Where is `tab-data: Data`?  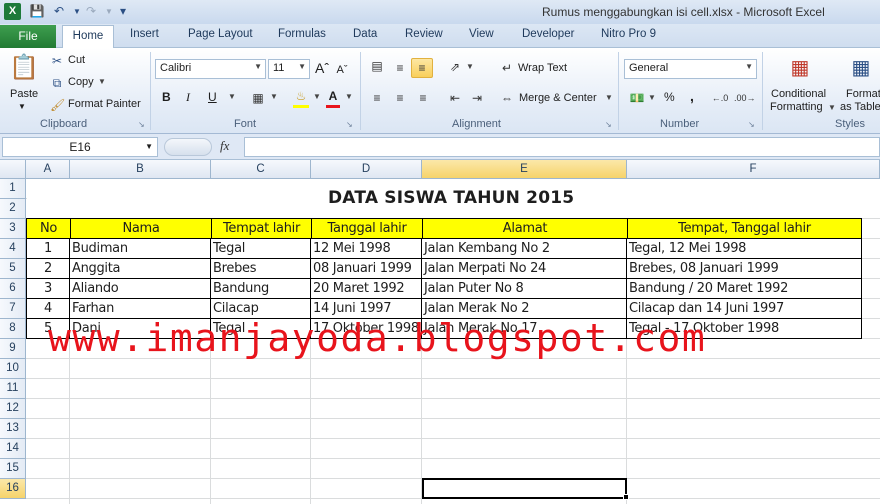
tab-data: Data is located at coordinates (365, 34).